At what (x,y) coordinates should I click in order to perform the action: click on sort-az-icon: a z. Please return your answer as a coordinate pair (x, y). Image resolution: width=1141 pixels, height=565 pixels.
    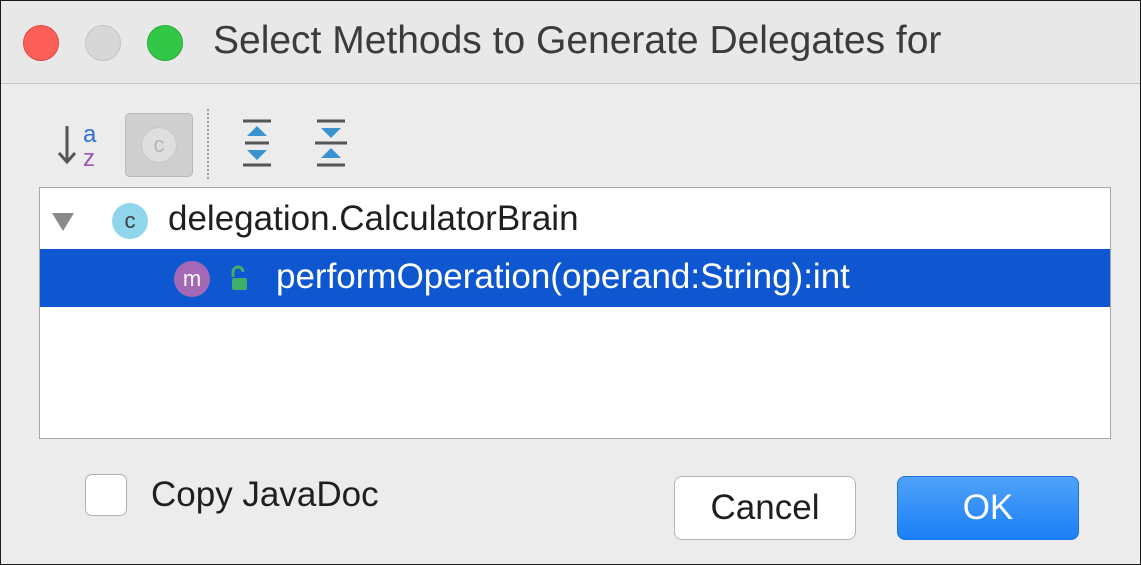
    Looking at the image, I should click on (77, 146).